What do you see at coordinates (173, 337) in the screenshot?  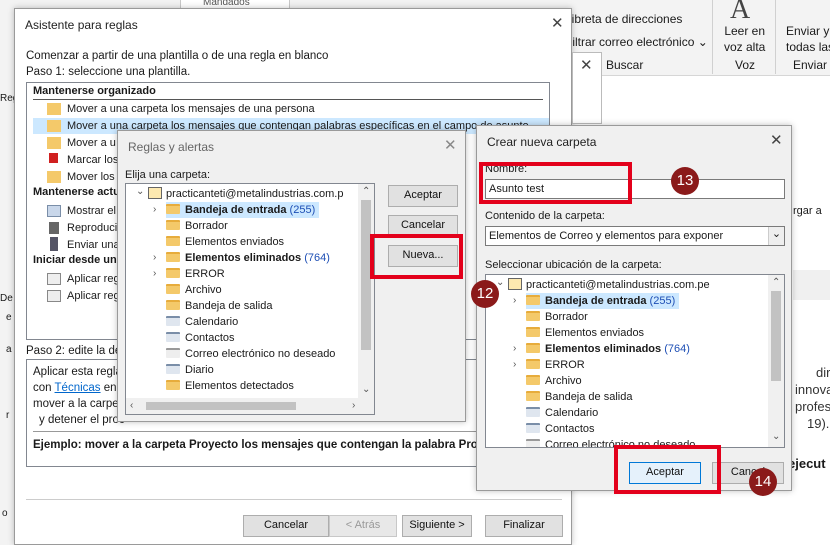 I see `contacts-icon` at bounding box center [173, 337].